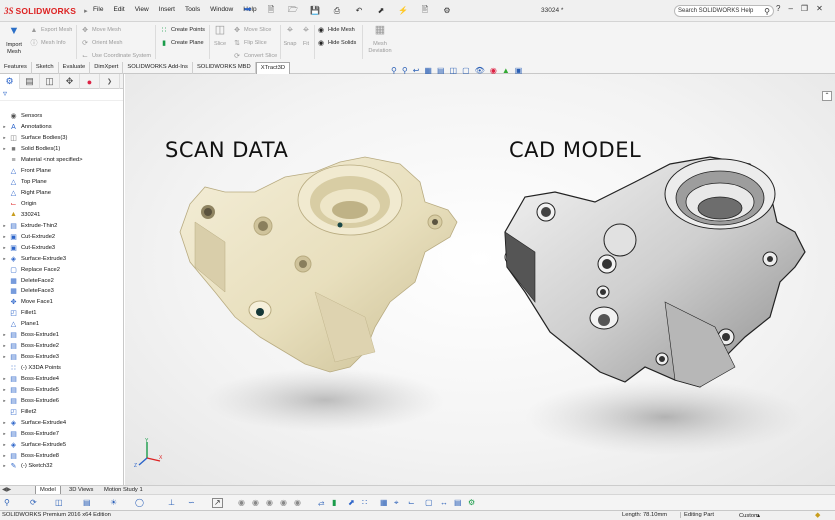 This screenshot has width=835, height=520. I want to click on feature-tree-item: △ Right Plane, so click(61, 193).